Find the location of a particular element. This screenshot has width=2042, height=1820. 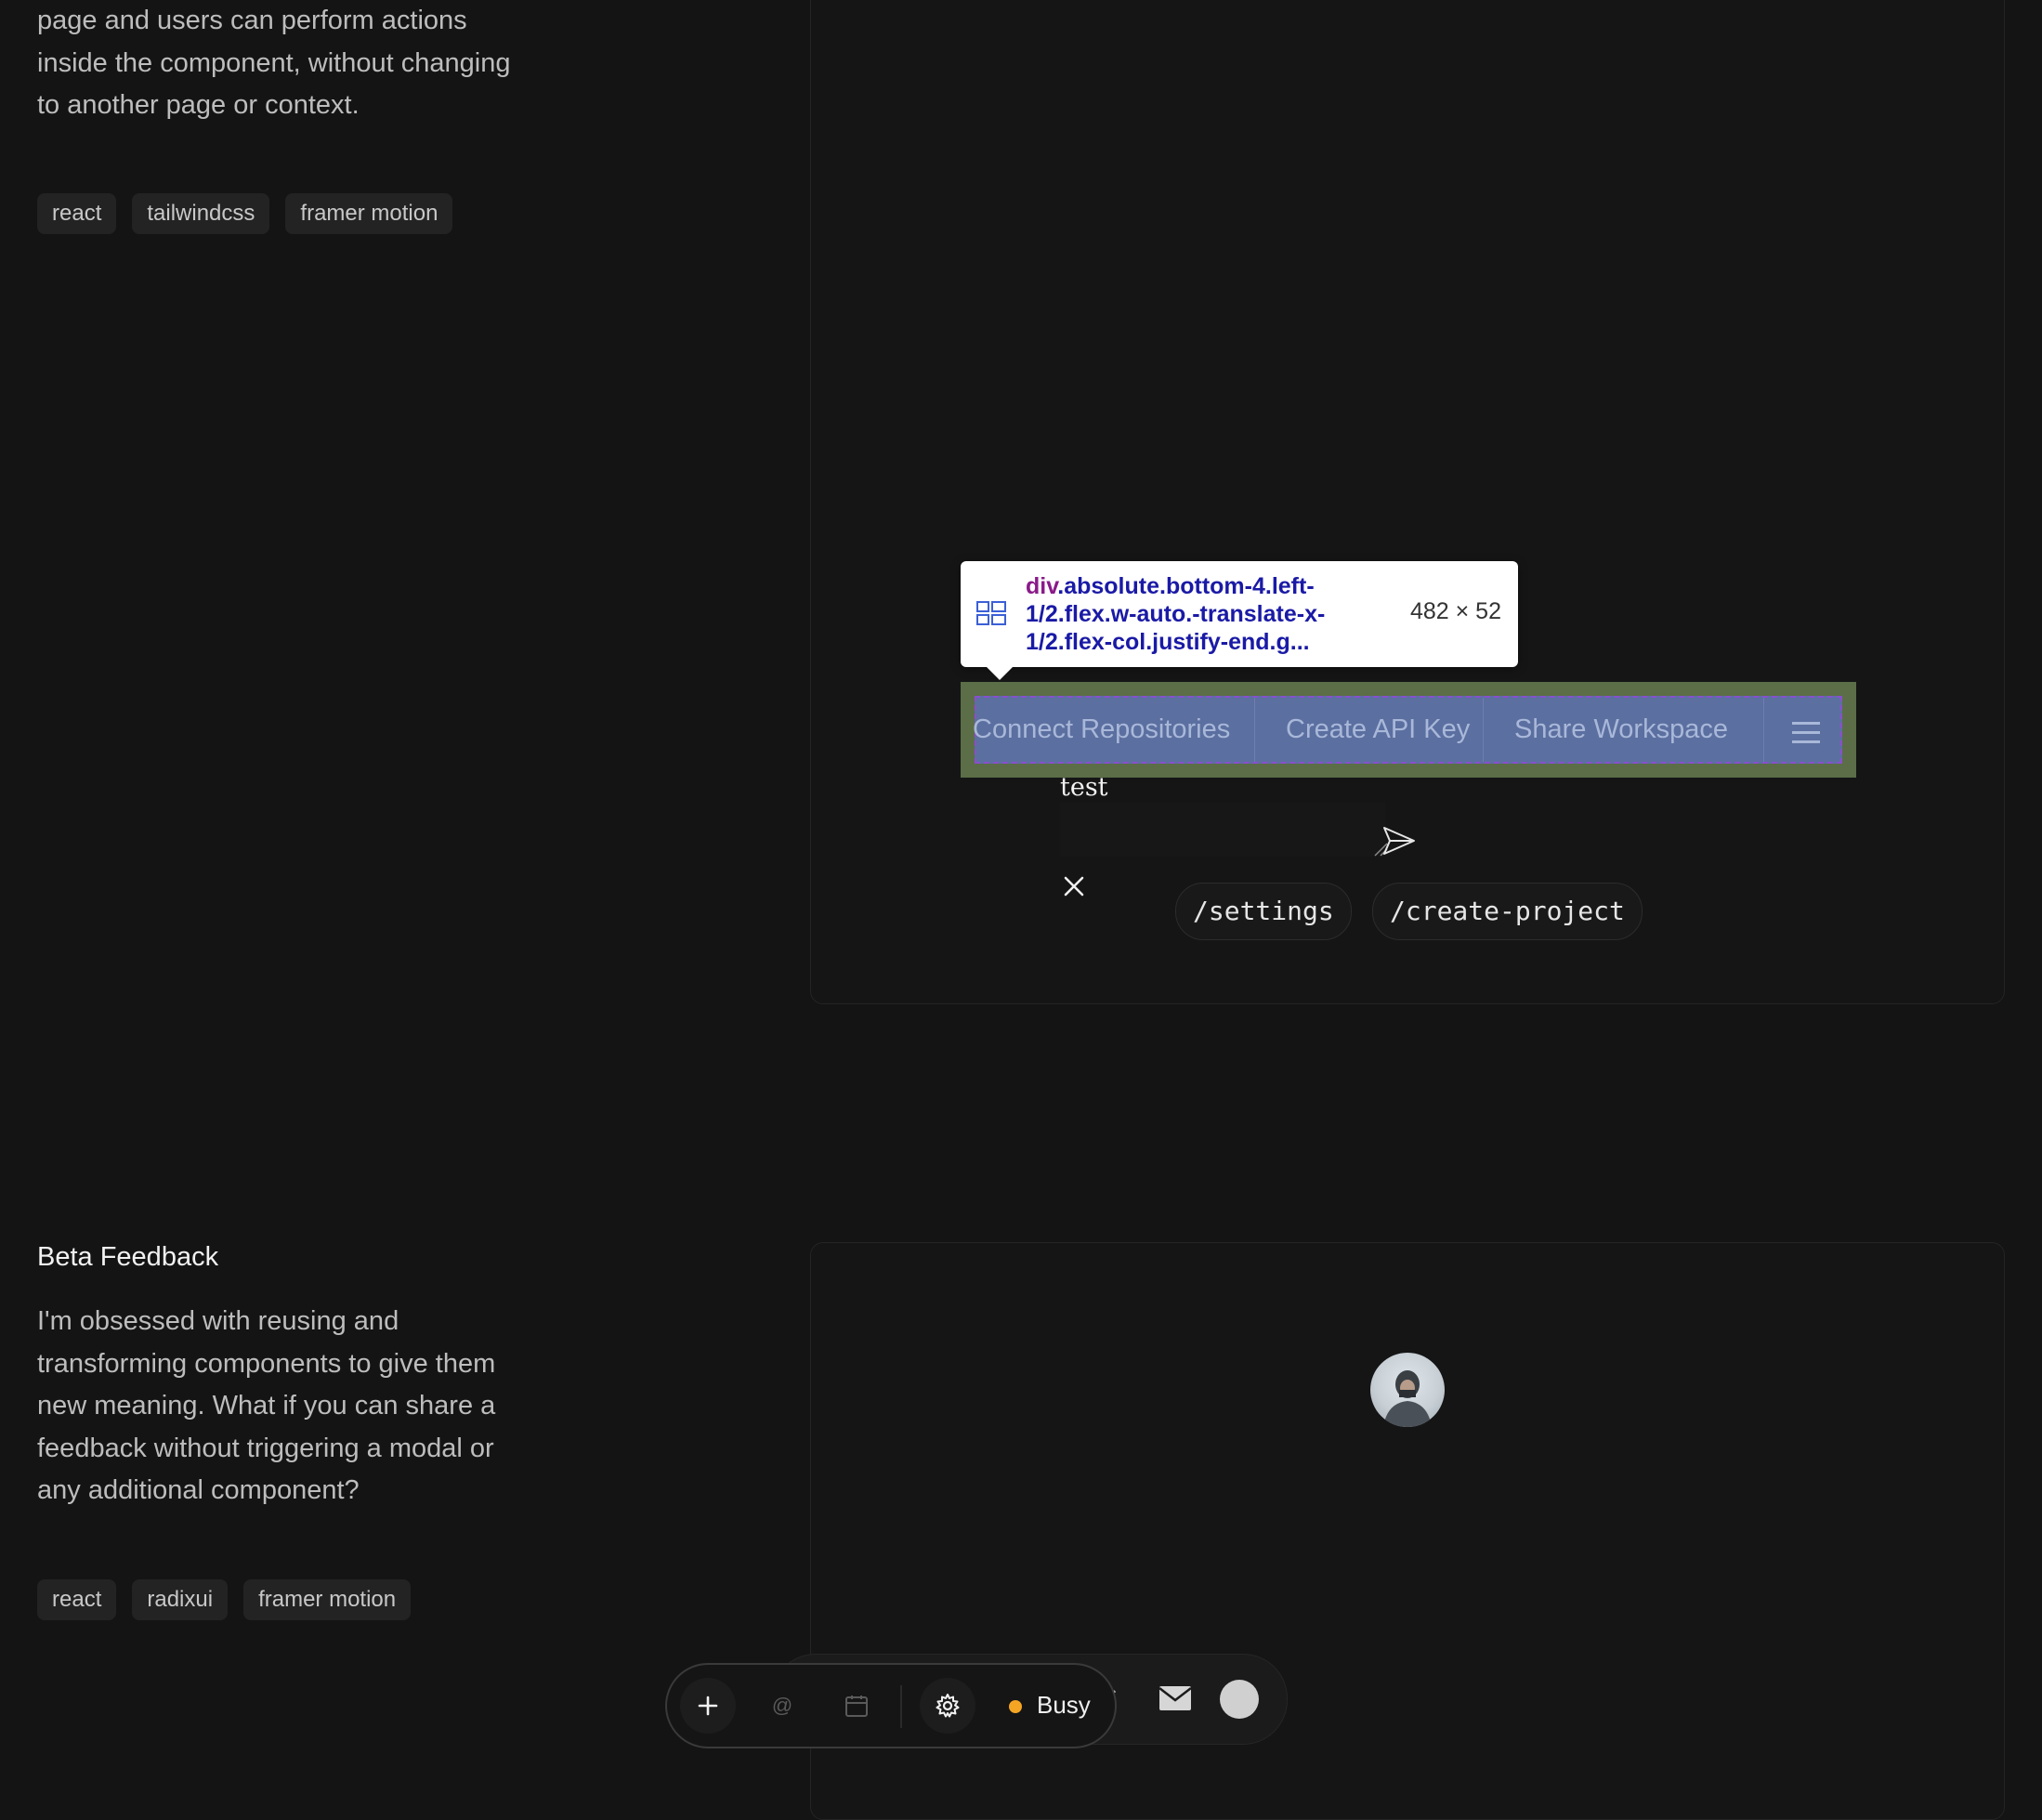

add-button is located at coordinates (708, 1706).